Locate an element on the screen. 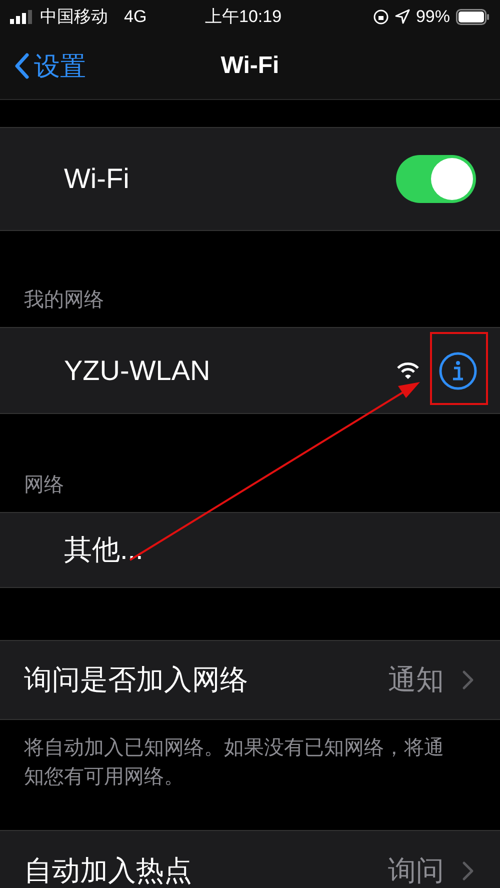 The width and height of the screenshot is (500, 888). auto-join-hotspot-row: 自动加入热点 询问 is located at coordinates (250, 859).